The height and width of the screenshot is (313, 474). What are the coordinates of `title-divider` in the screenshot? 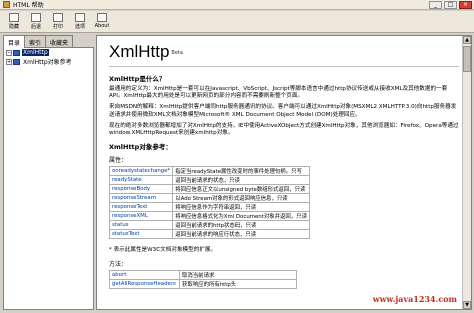 It's located at (284, 66).